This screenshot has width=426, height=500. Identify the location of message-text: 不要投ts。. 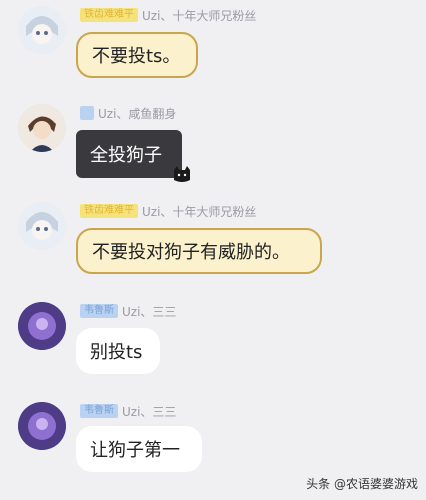
(136, 56).